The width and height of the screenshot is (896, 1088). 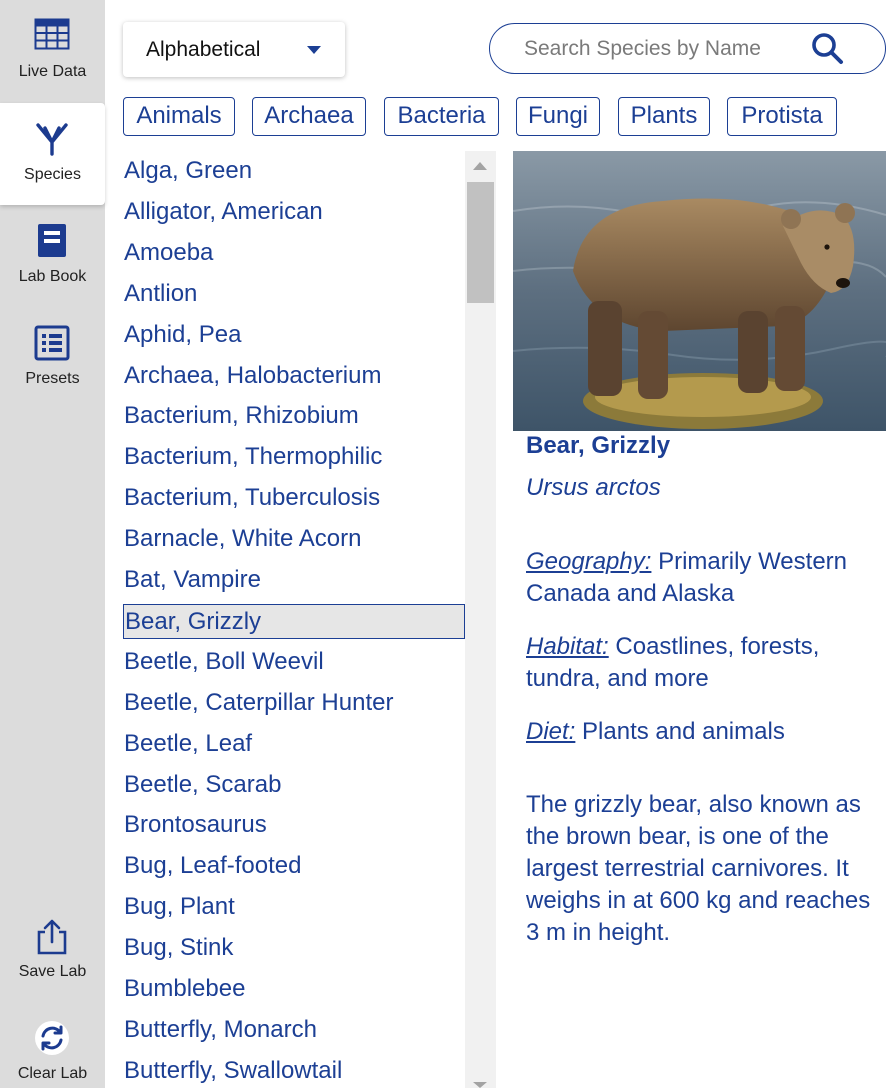 I want to click on filter-plants: Plants, so click(x=664, y=116).